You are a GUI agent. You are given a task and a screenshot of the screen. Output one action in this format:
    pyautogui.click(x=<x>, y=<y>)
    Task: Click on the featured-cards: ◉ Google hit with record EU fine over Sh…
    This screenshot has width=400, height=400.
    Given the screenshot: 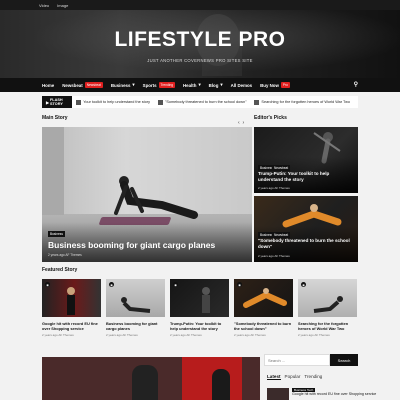 What is the action you would take?
    pyautogui.click(x=200, y=308)
    